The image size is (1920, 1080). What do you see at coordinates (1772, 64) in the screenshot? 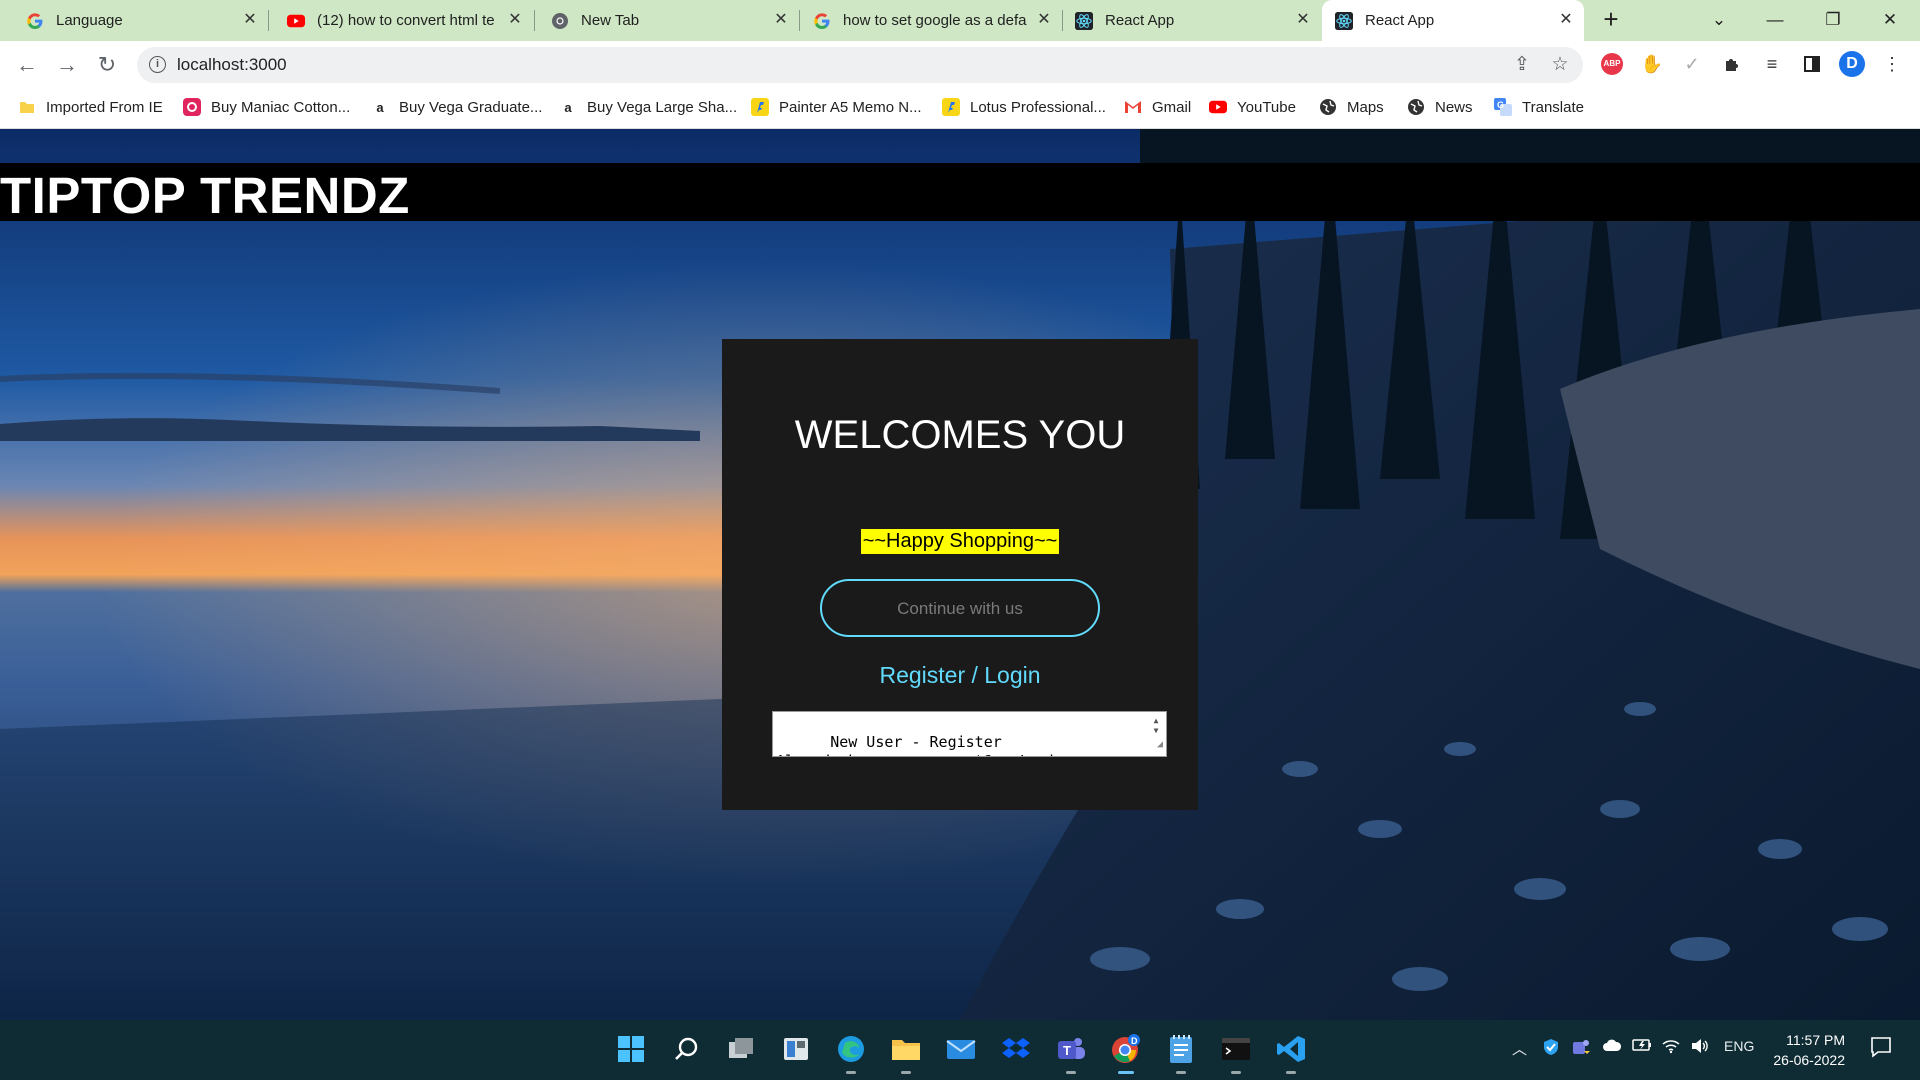
I see `media-queue-icon: ≡` at bounding box center [1772, 64].